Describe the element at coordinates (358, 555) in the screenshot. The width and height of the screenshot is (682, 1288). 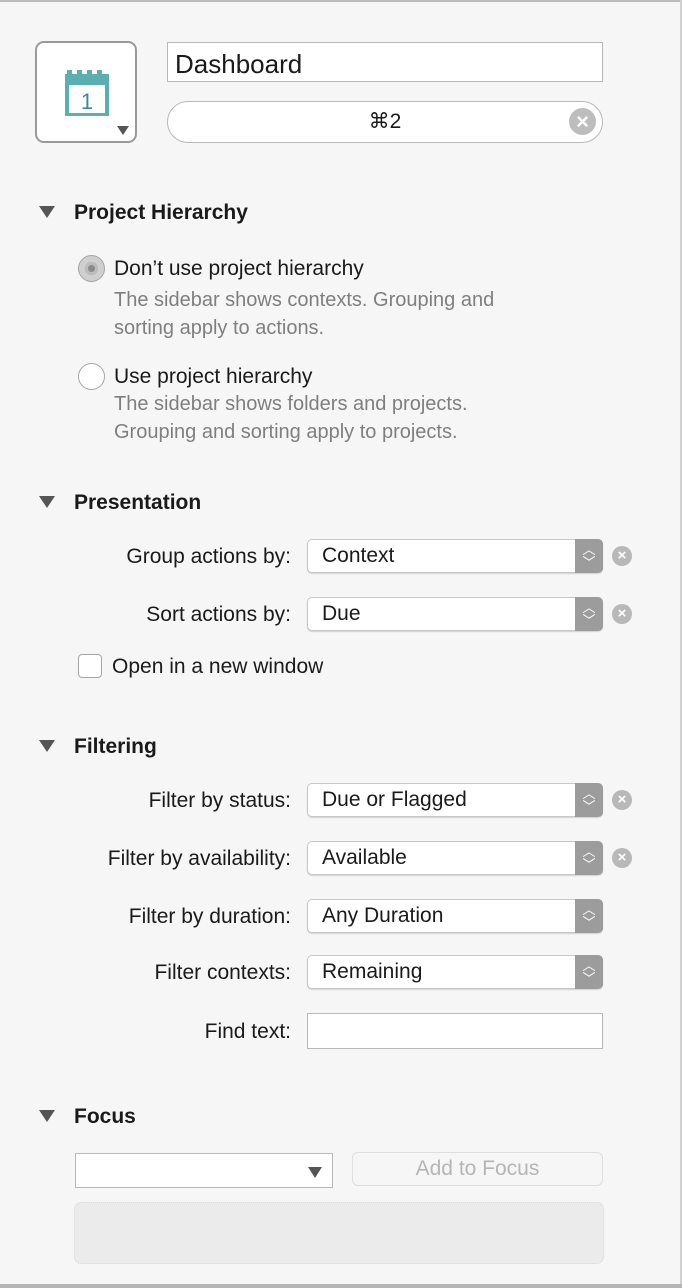
I see `popup-value: Context` at that location.